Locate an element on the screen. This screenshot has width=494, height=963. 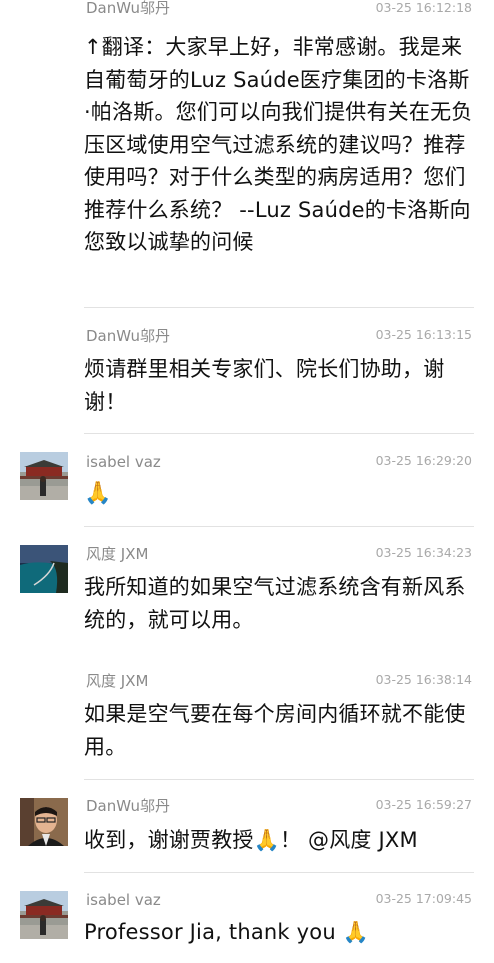
timestamp: 03-25 16:29:20 is located at coordinates (423, 460).